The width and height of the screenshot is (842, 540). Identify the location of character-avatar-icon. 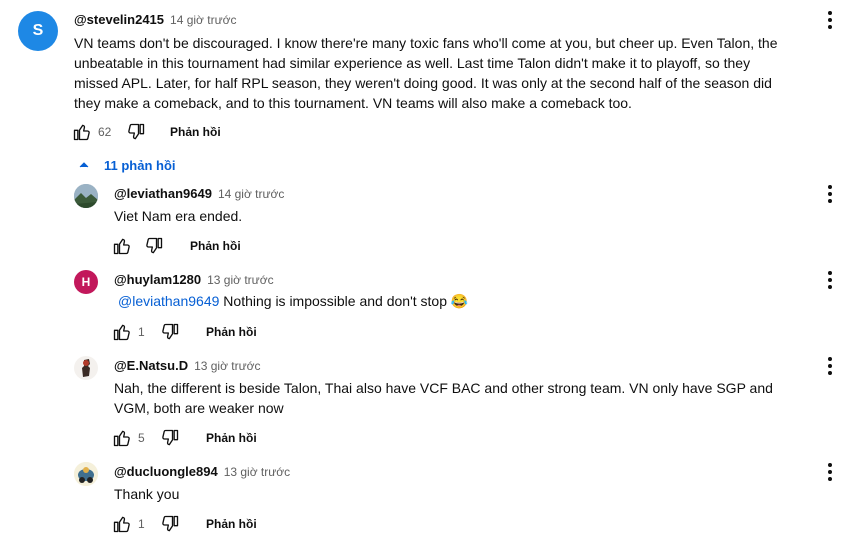
(86, 368).